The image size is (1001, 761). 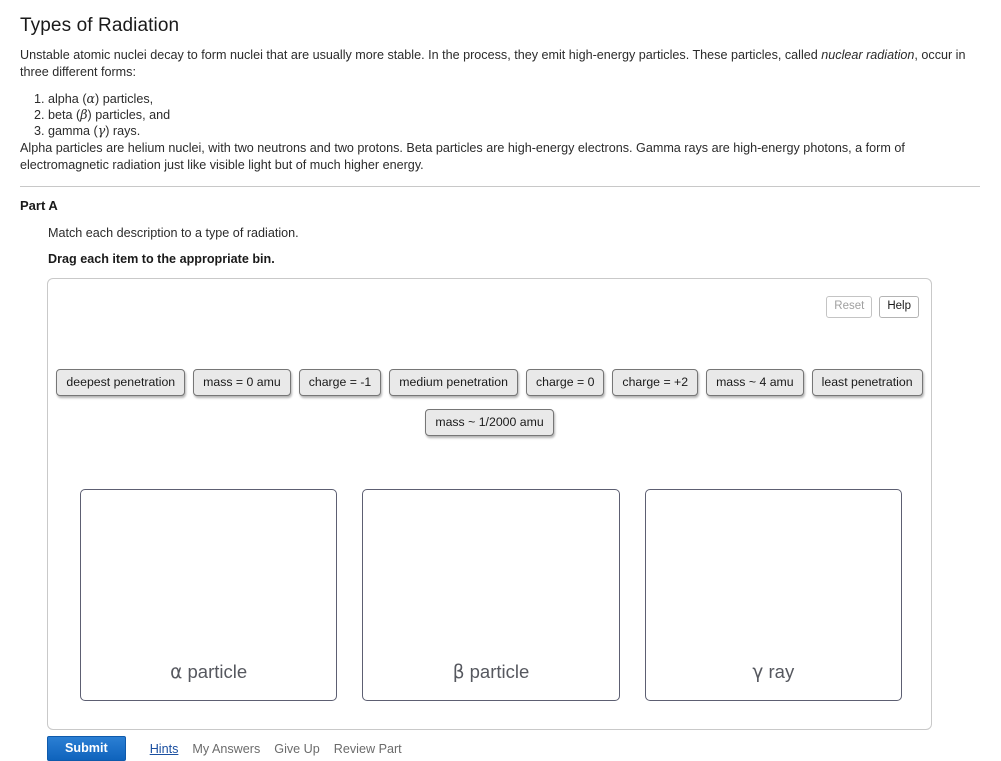 I want to click on draggable-token: mass ~ 4 amu, so click(x=755, y=382).